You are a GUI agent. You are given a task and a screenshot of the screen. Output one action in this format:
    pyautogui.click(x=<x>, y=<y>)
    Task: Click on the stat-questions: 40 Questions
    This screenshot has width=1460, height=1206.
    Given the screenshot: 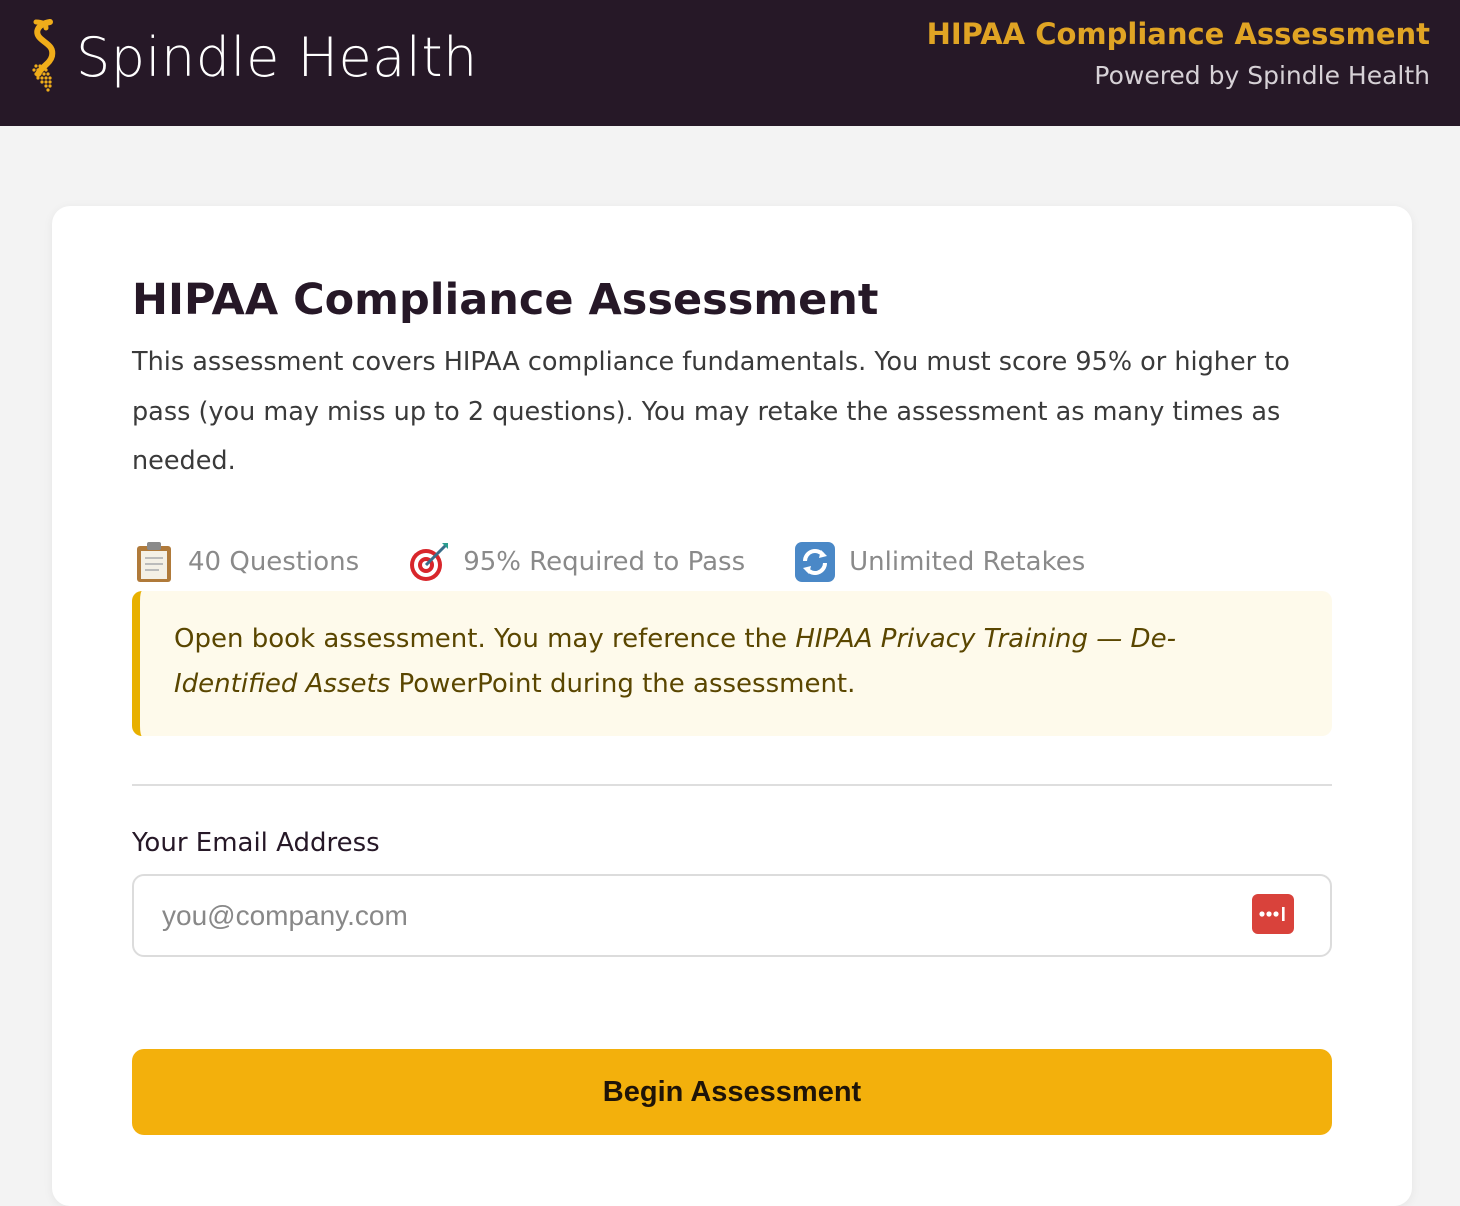 What is the action you would take?
    pyautogui.click(x=245, y=562)
    